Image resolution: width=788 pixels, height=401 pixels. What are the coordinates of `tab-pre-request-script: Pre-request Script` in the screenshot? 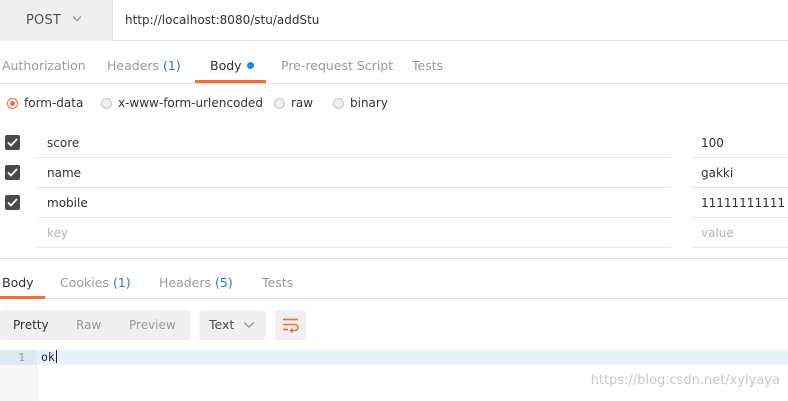 It's located at (337, 65).